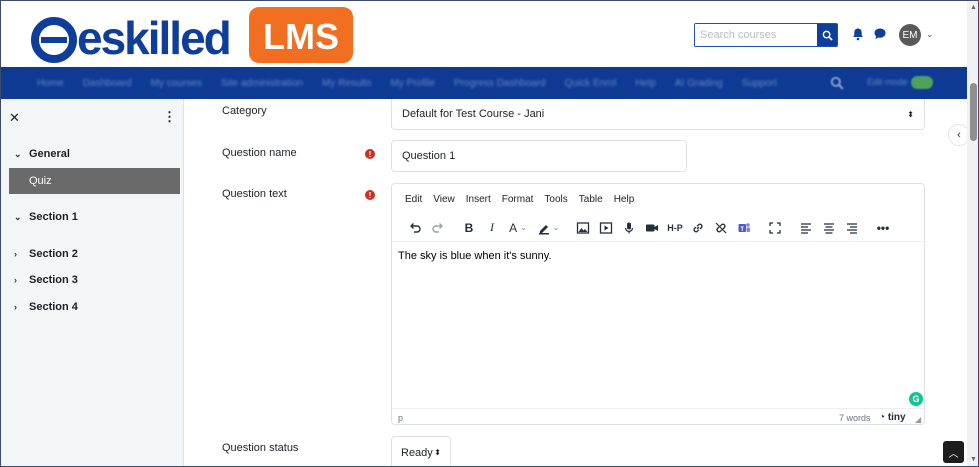 This screenshot has width=979, height=467. What do you see at coordinates (254, 194) in the screenshot?
I see `question-text-label: Question text` at bounding box center [254, 194].